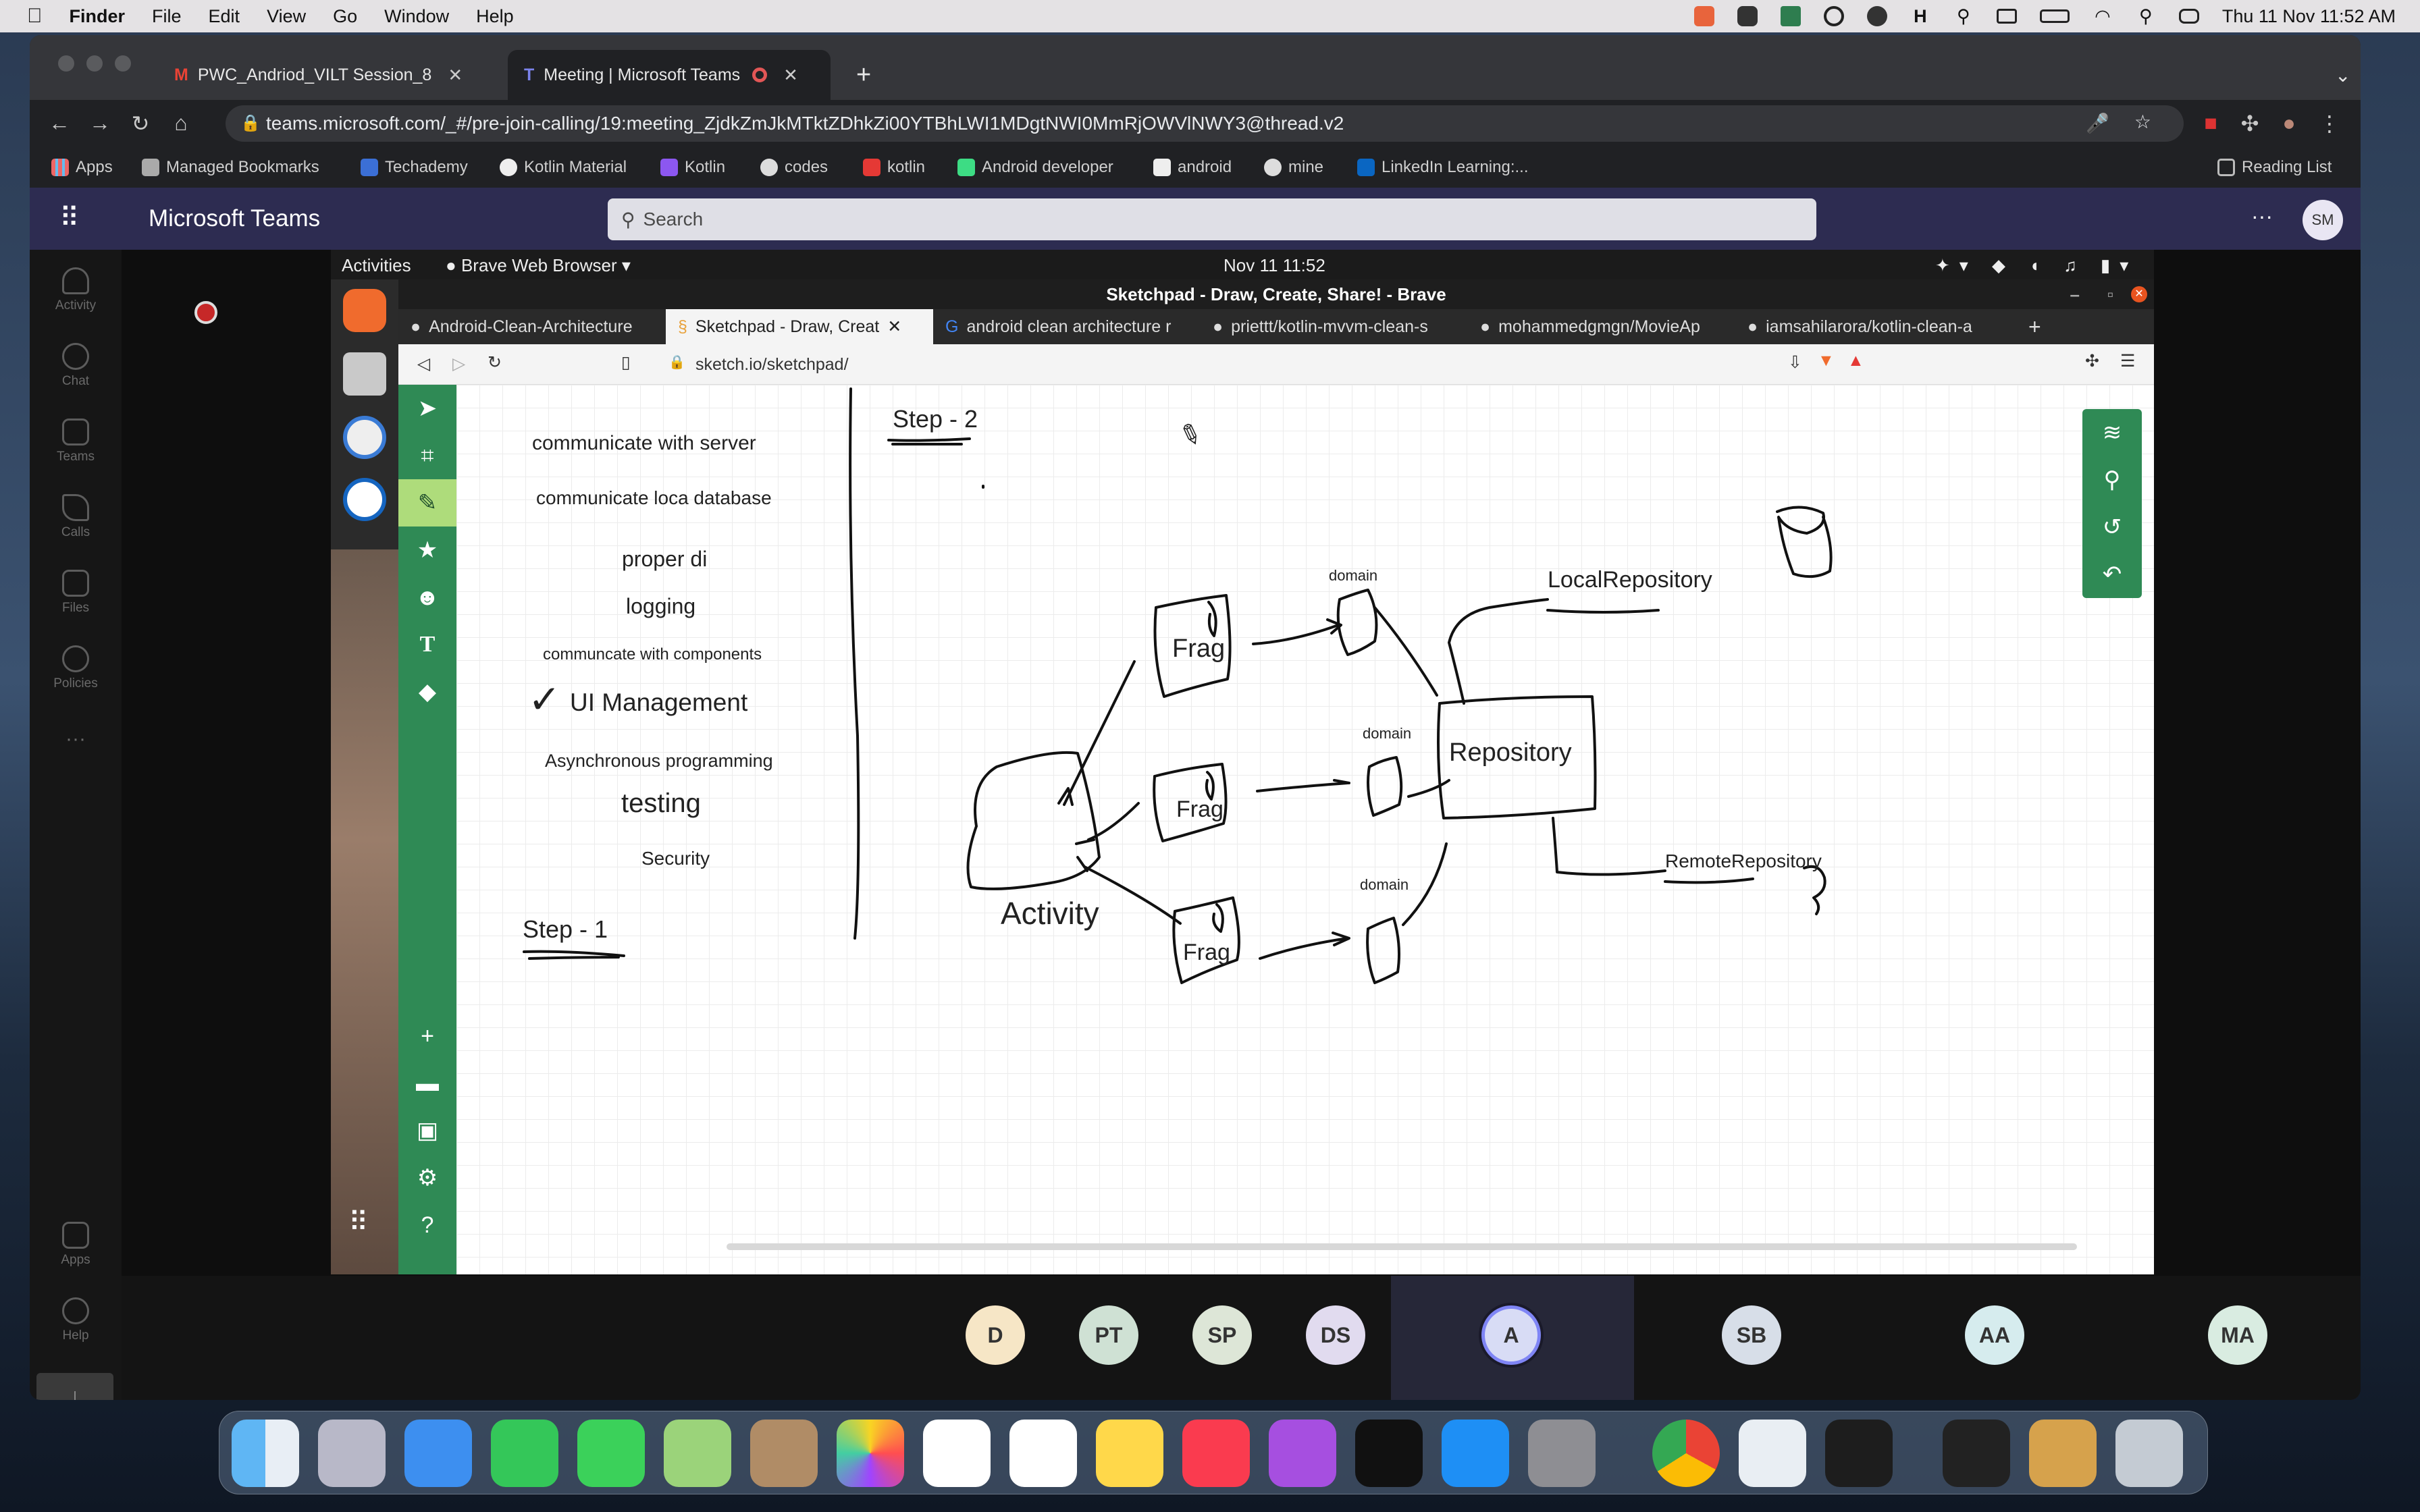 This screenshot has height=1512, width=2420. Describe the element at coordinates (2142, 122) in the screenshot. I see `bookmark-star-icon: ☆` at that location.